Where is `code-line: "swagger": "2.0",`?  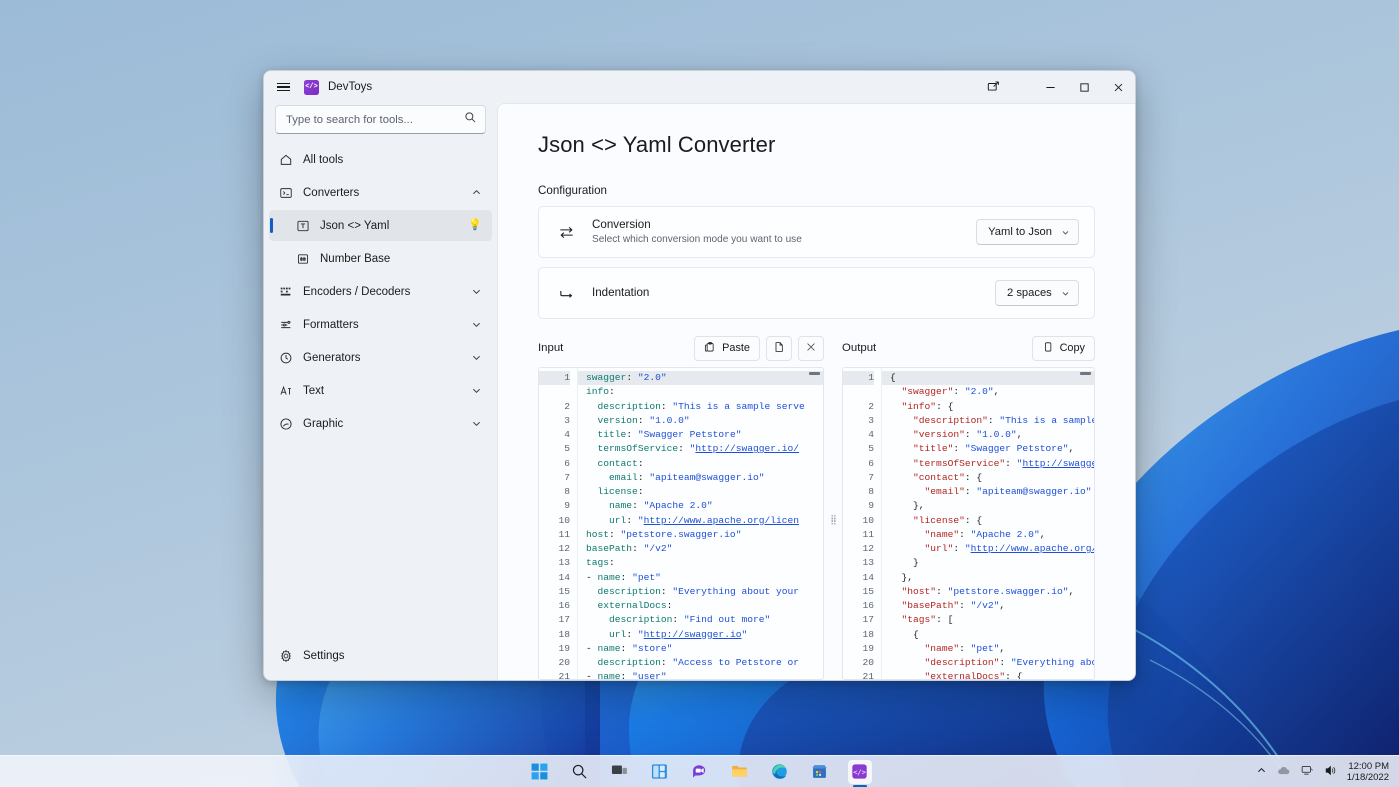 code-line: "swagger": "2.0", is located at coordinates (950, 392).